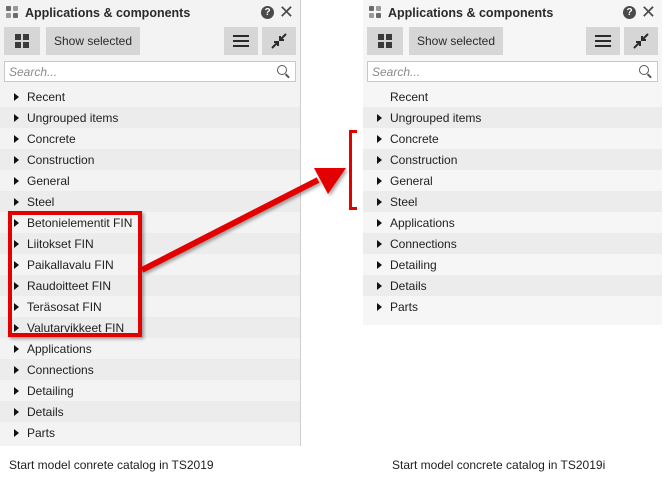  I want to click on comparison-arrow, so click(243, 220).